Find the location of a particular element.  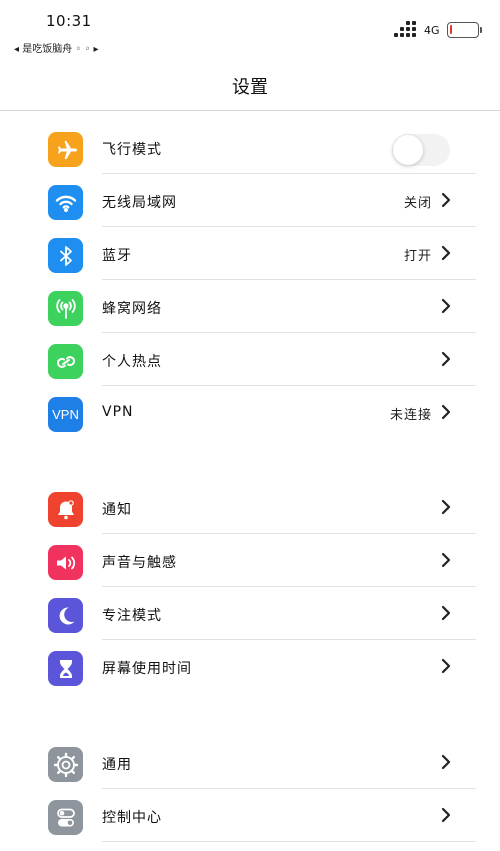

setting-row-sounds-haptics: 声音与触感 is located at coordinates (250, 560).